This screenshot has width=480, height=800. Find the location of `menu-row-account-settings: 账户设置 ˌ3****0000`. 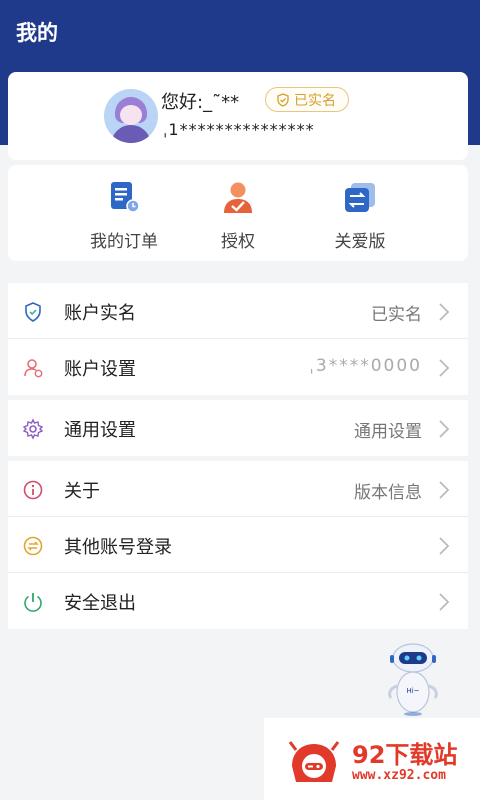

menu-row-account-settings: 账户设置 ˌ3****0000 is located at coordinates (238, 367).